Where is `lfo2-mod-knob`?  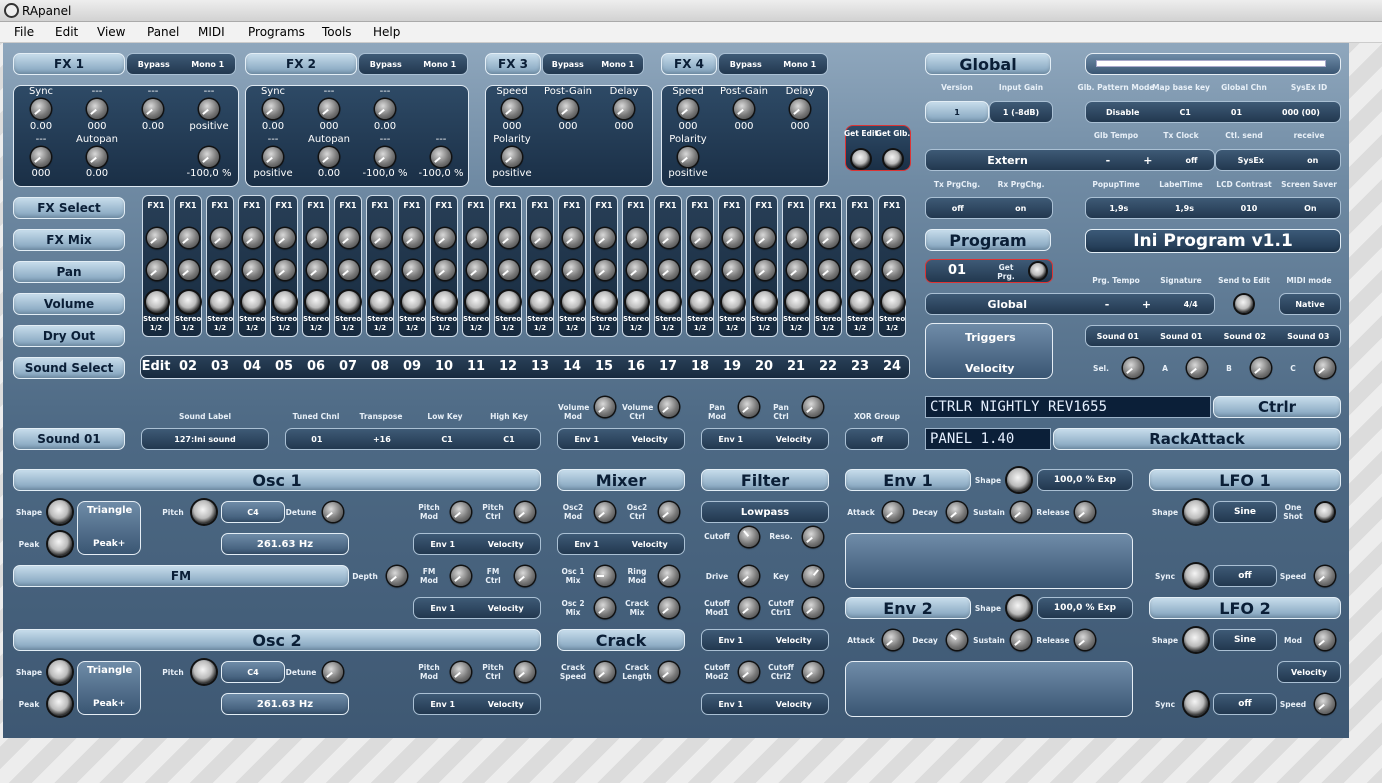 lfo2-mod-knob is located at coordinates (1325, 640).